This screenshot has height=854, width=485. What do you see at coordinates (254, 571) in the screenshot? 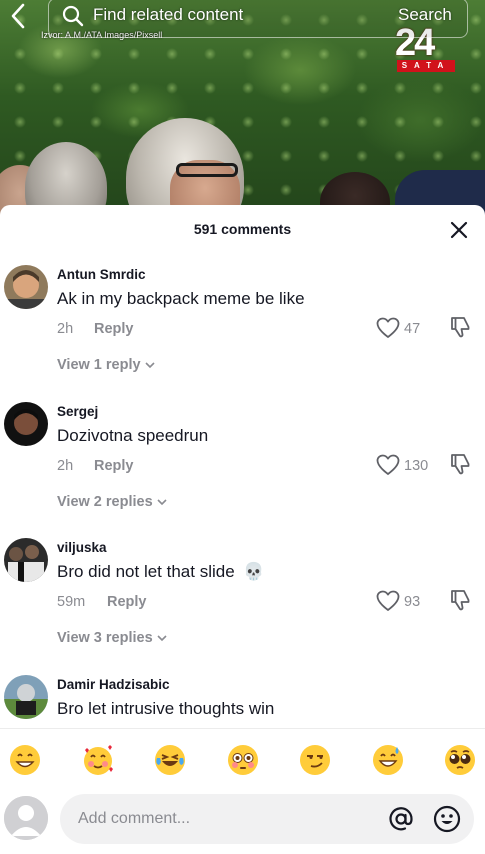
I see `skull-emoji: 💀` at bounding box center [254, 571].